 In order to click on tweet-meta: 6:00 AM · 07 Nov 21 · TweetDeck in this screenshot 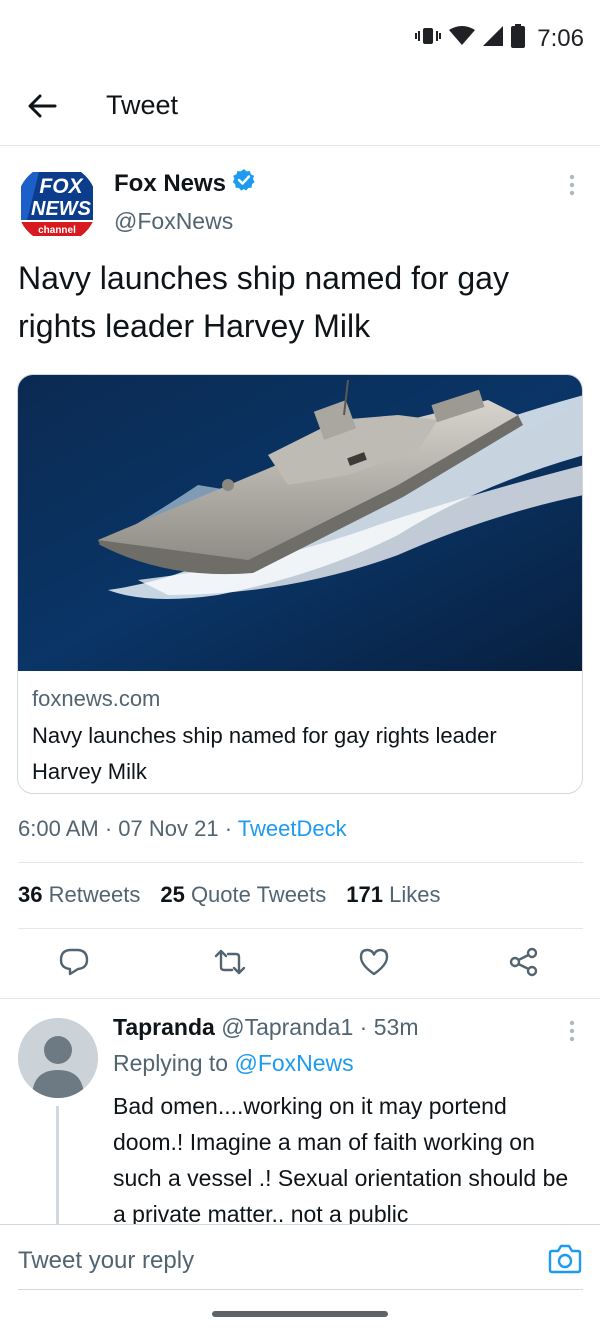, I will do `click(182, 829)`.